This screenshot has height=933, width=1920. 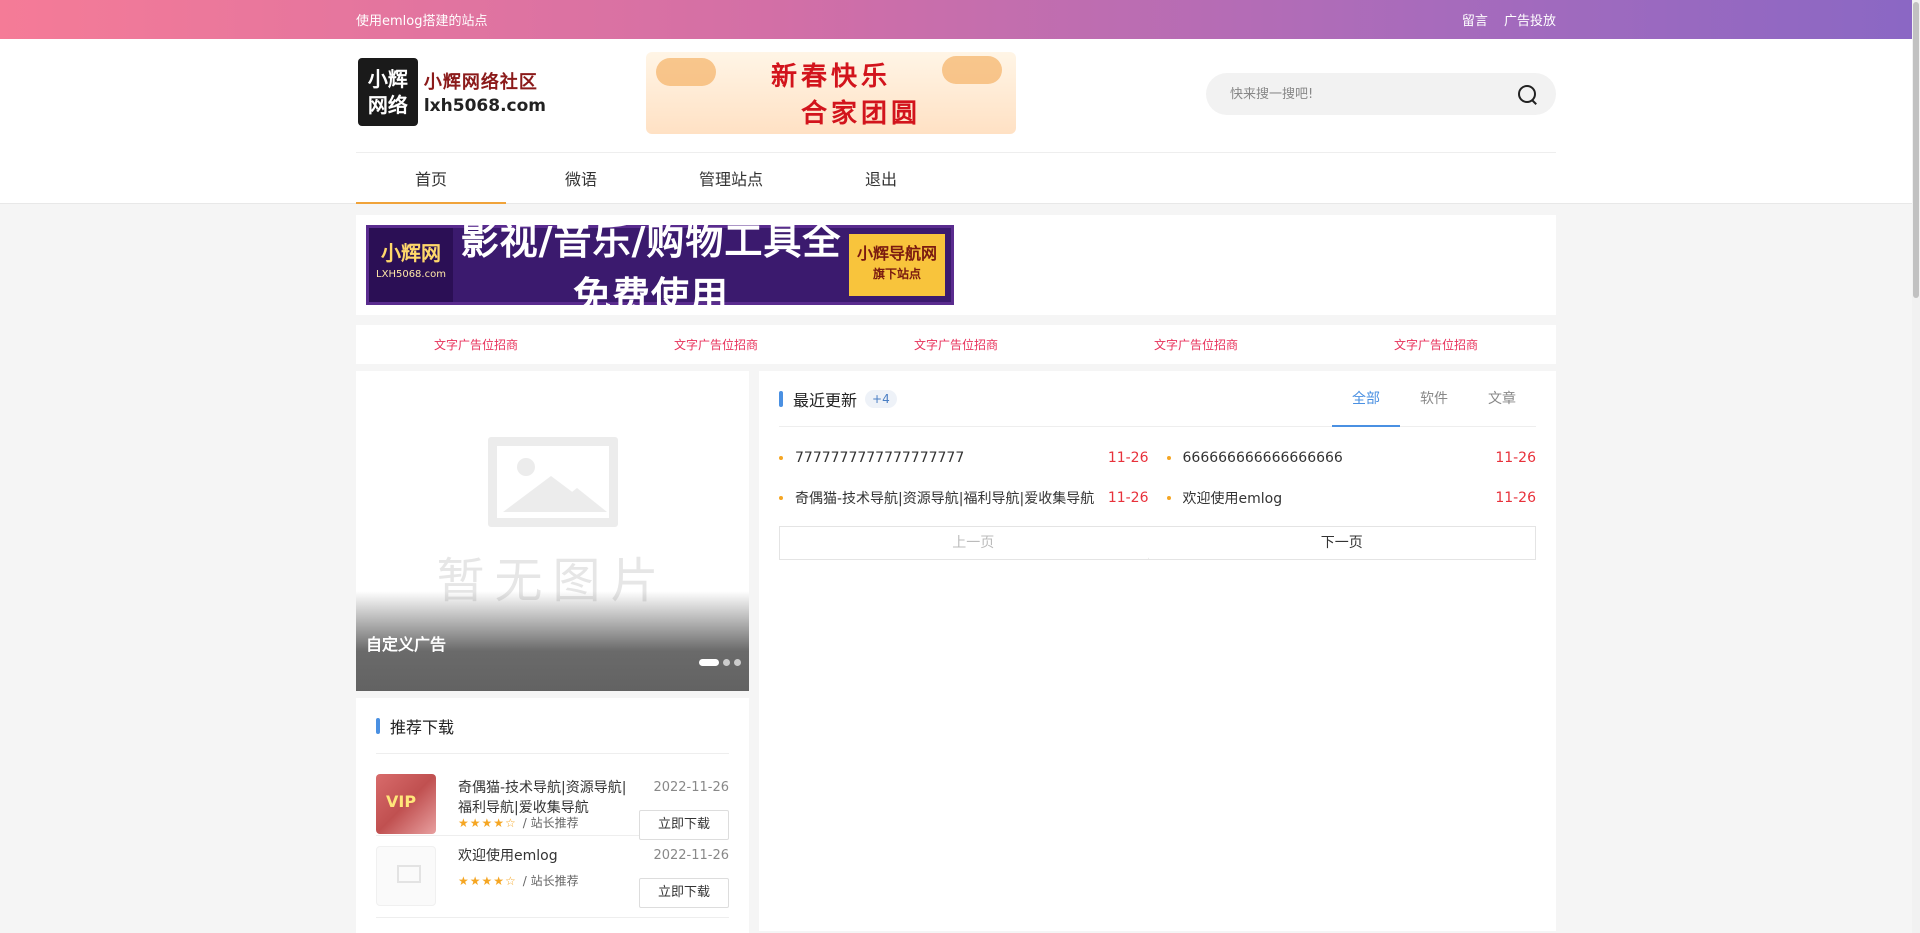 What do you see at coordinates (406, 876) in the screenshot?
I see `download-thumbnail` at bounding box center [406, 876].